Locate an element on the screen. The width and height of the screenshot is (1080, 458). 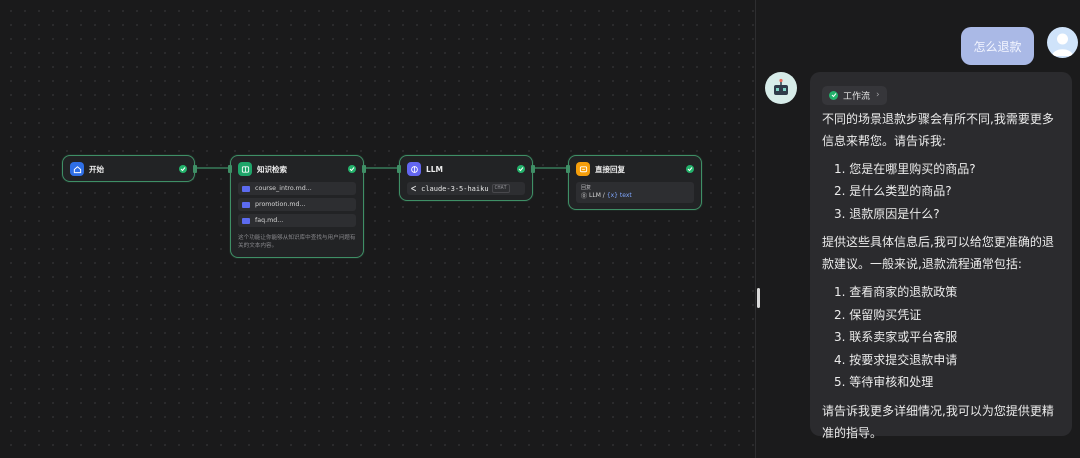
robot-icon is located at coordinates (781, 86).